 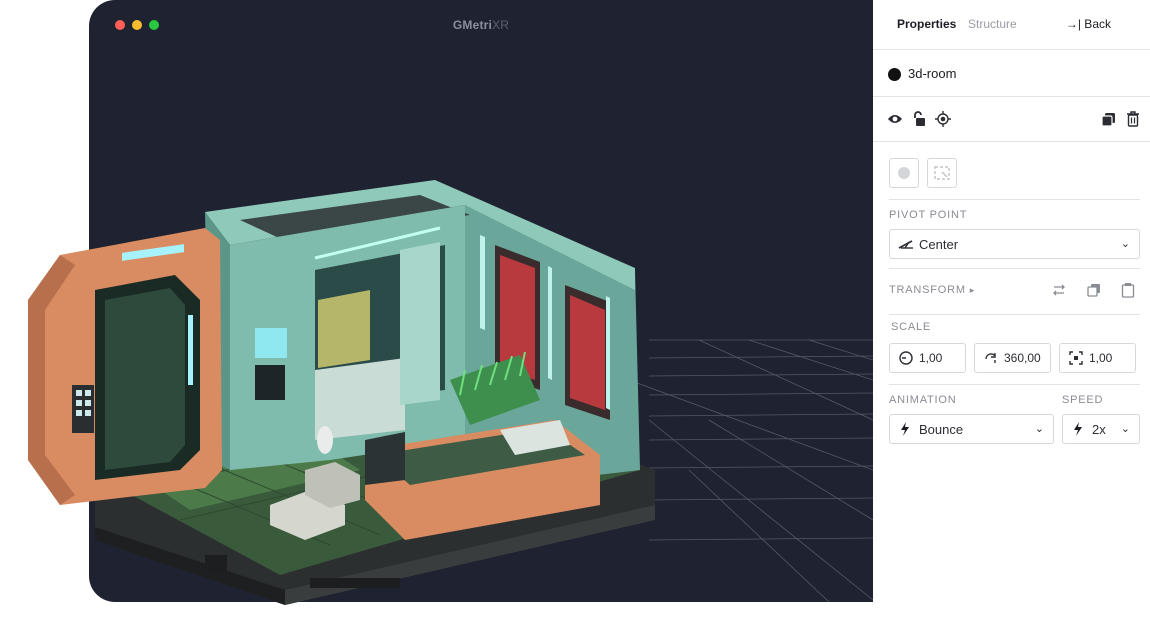 I want to click on selected-object-row: 3d-room, so click(x=1011, y=73).